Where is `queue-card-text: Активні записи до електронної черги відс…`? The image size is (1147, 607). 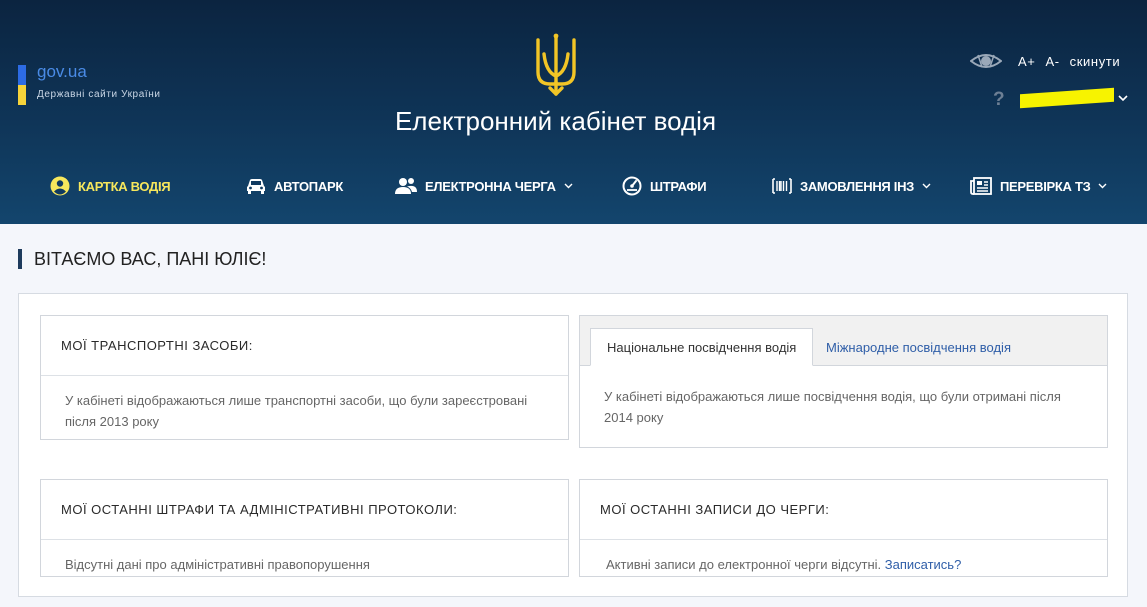 queue-card-text: Активні записи до електронної черги відс… is located at coordinates (744, 564).